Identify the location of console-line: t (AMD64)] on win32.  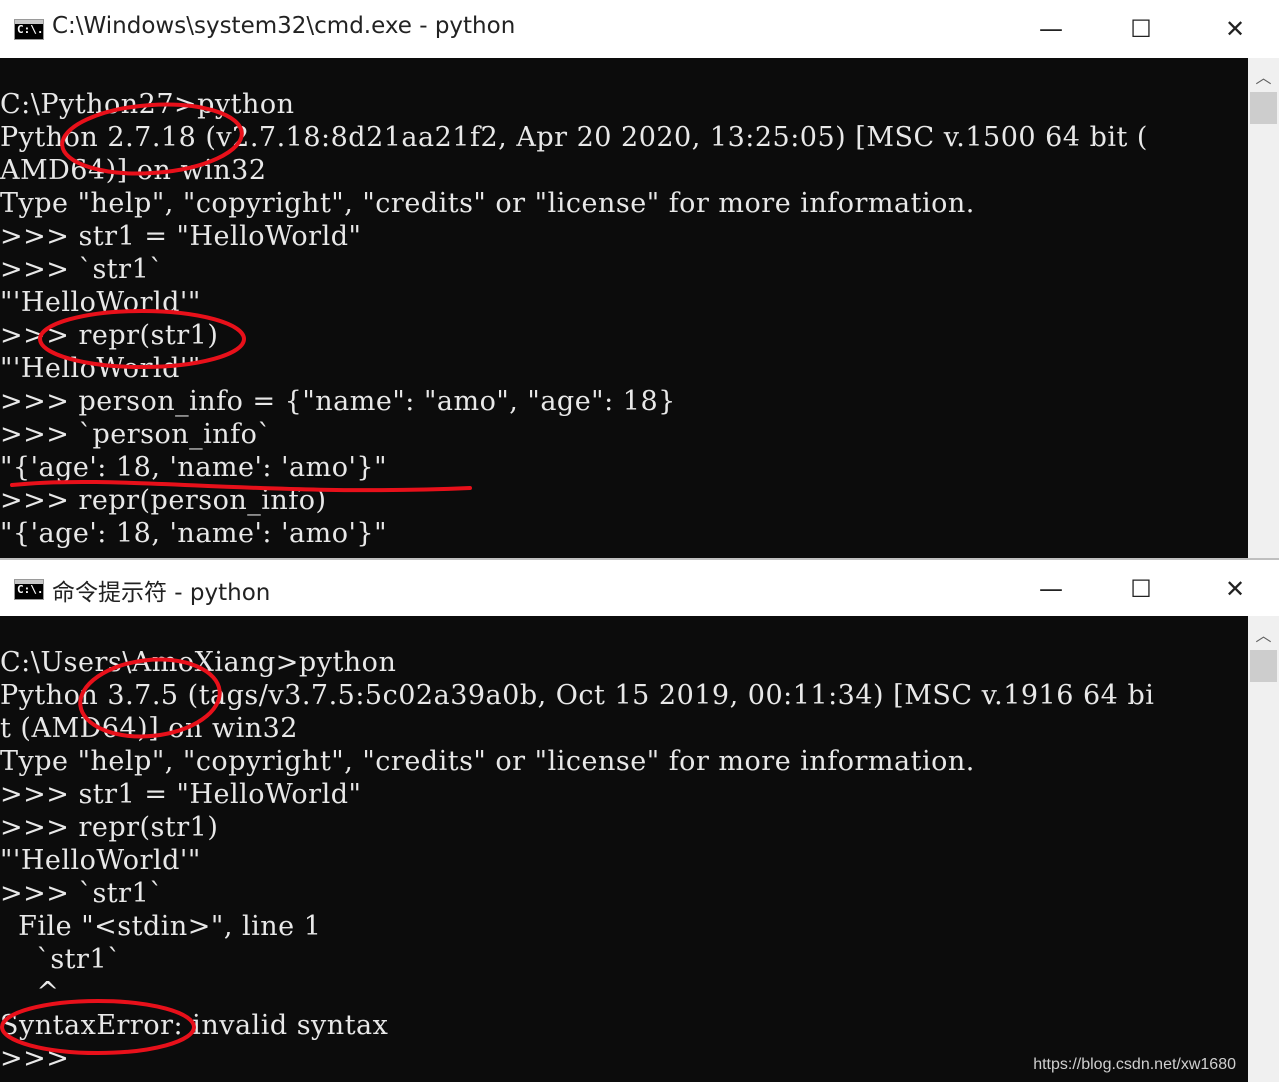
(149, 728).